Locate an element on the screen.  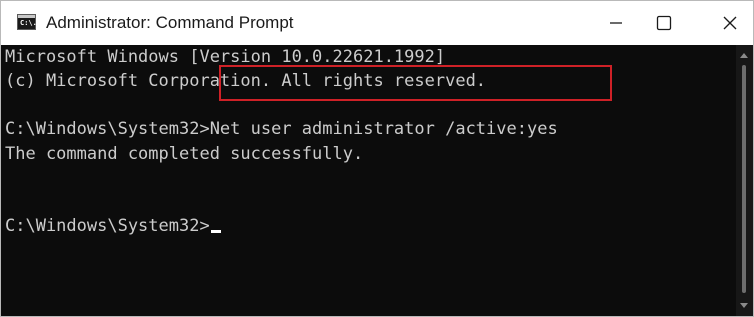
window-title: Administrator: Command Prompt is located at coordinates (170, 22).